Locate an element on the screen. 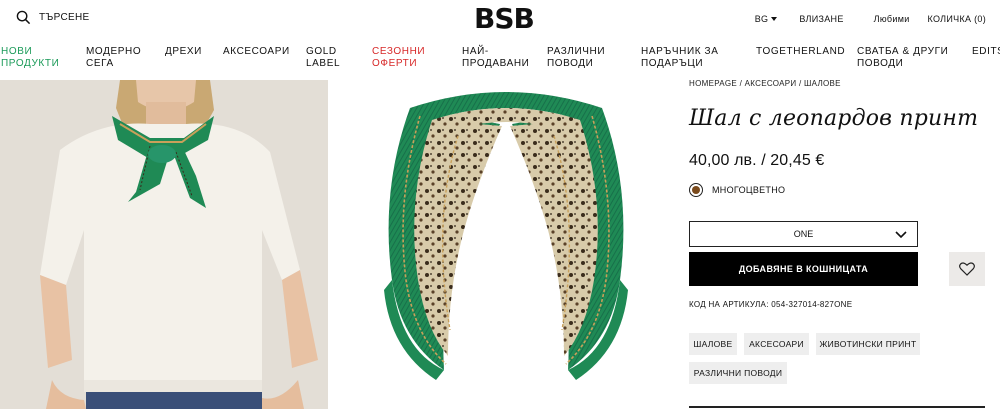 This screenshot has width=1000, height=409. product-price: 40,00 лв. / 20,45 € is located at coordinates (757, 160).